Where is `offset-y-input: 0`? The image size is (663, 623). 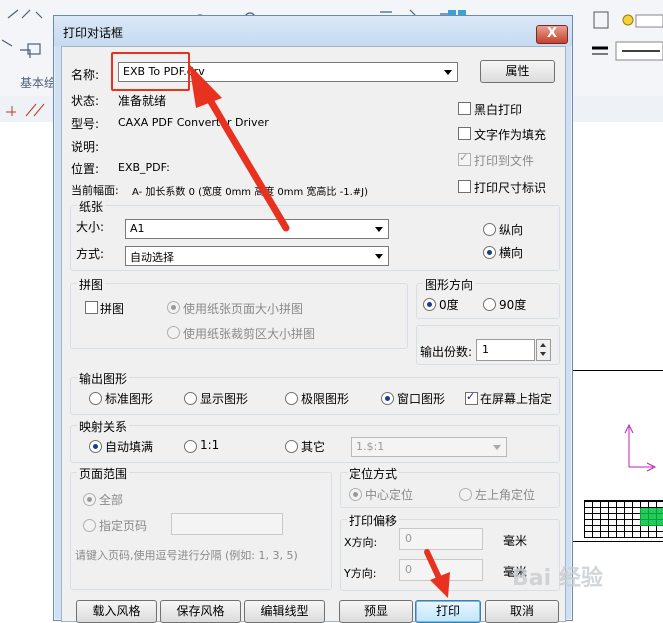
offset-y-input: 0 is located at coordinates (441, 570).